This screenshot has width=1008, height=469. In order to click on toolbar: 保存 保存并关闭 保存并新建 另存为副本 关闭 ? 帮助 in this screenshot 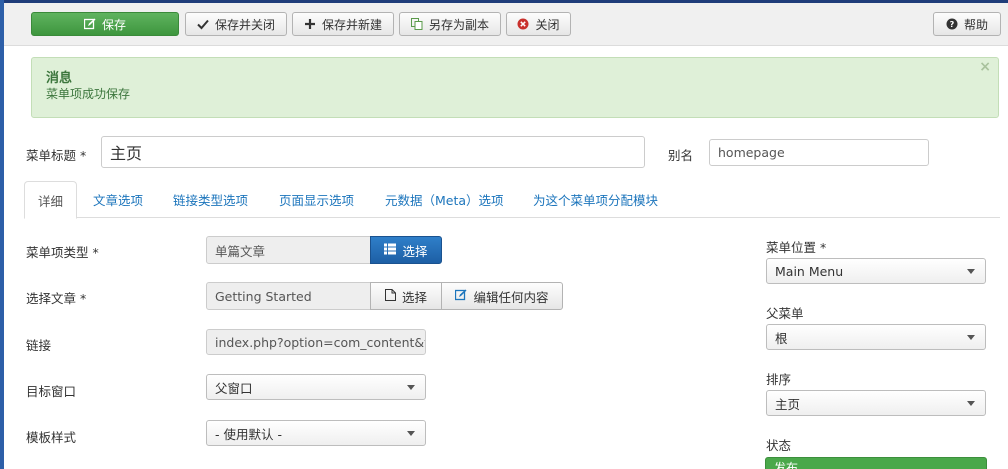, I will do `click(506, 24)`.